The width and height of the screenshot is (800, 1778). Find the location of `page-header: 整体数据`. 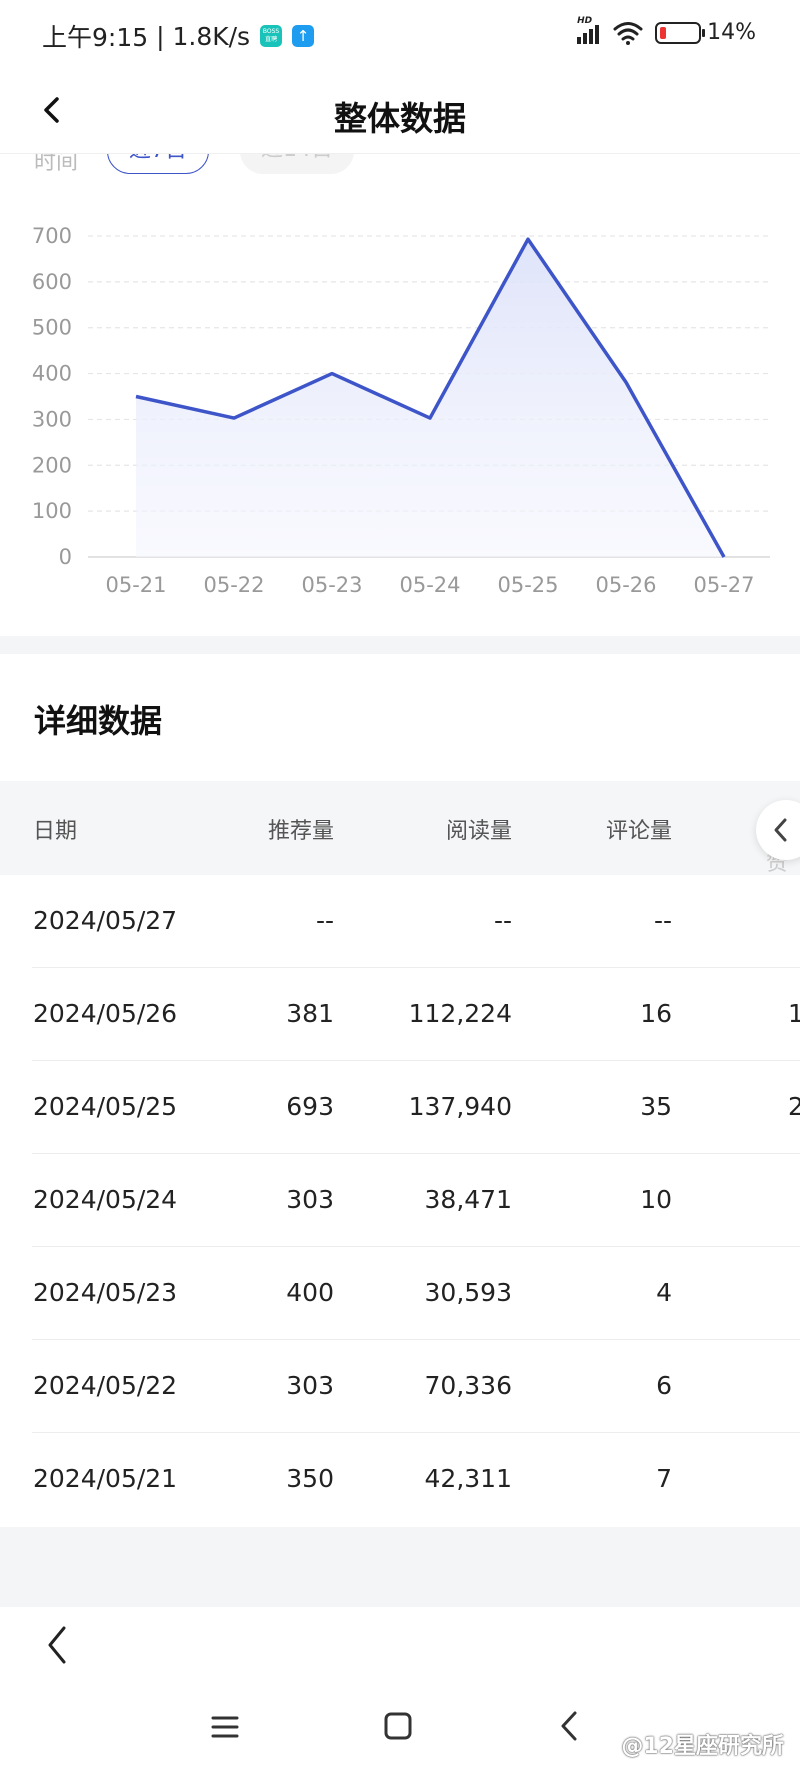

page-header: 整体数据 is located at coordinates (400, 113).